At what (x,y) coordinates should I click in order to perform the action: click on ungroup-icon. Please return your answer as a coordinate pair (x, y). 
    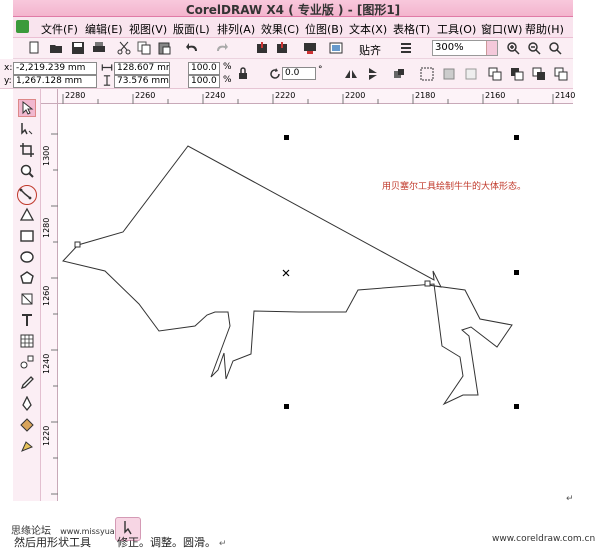
    Looking at the image, I should click on (449, 74).